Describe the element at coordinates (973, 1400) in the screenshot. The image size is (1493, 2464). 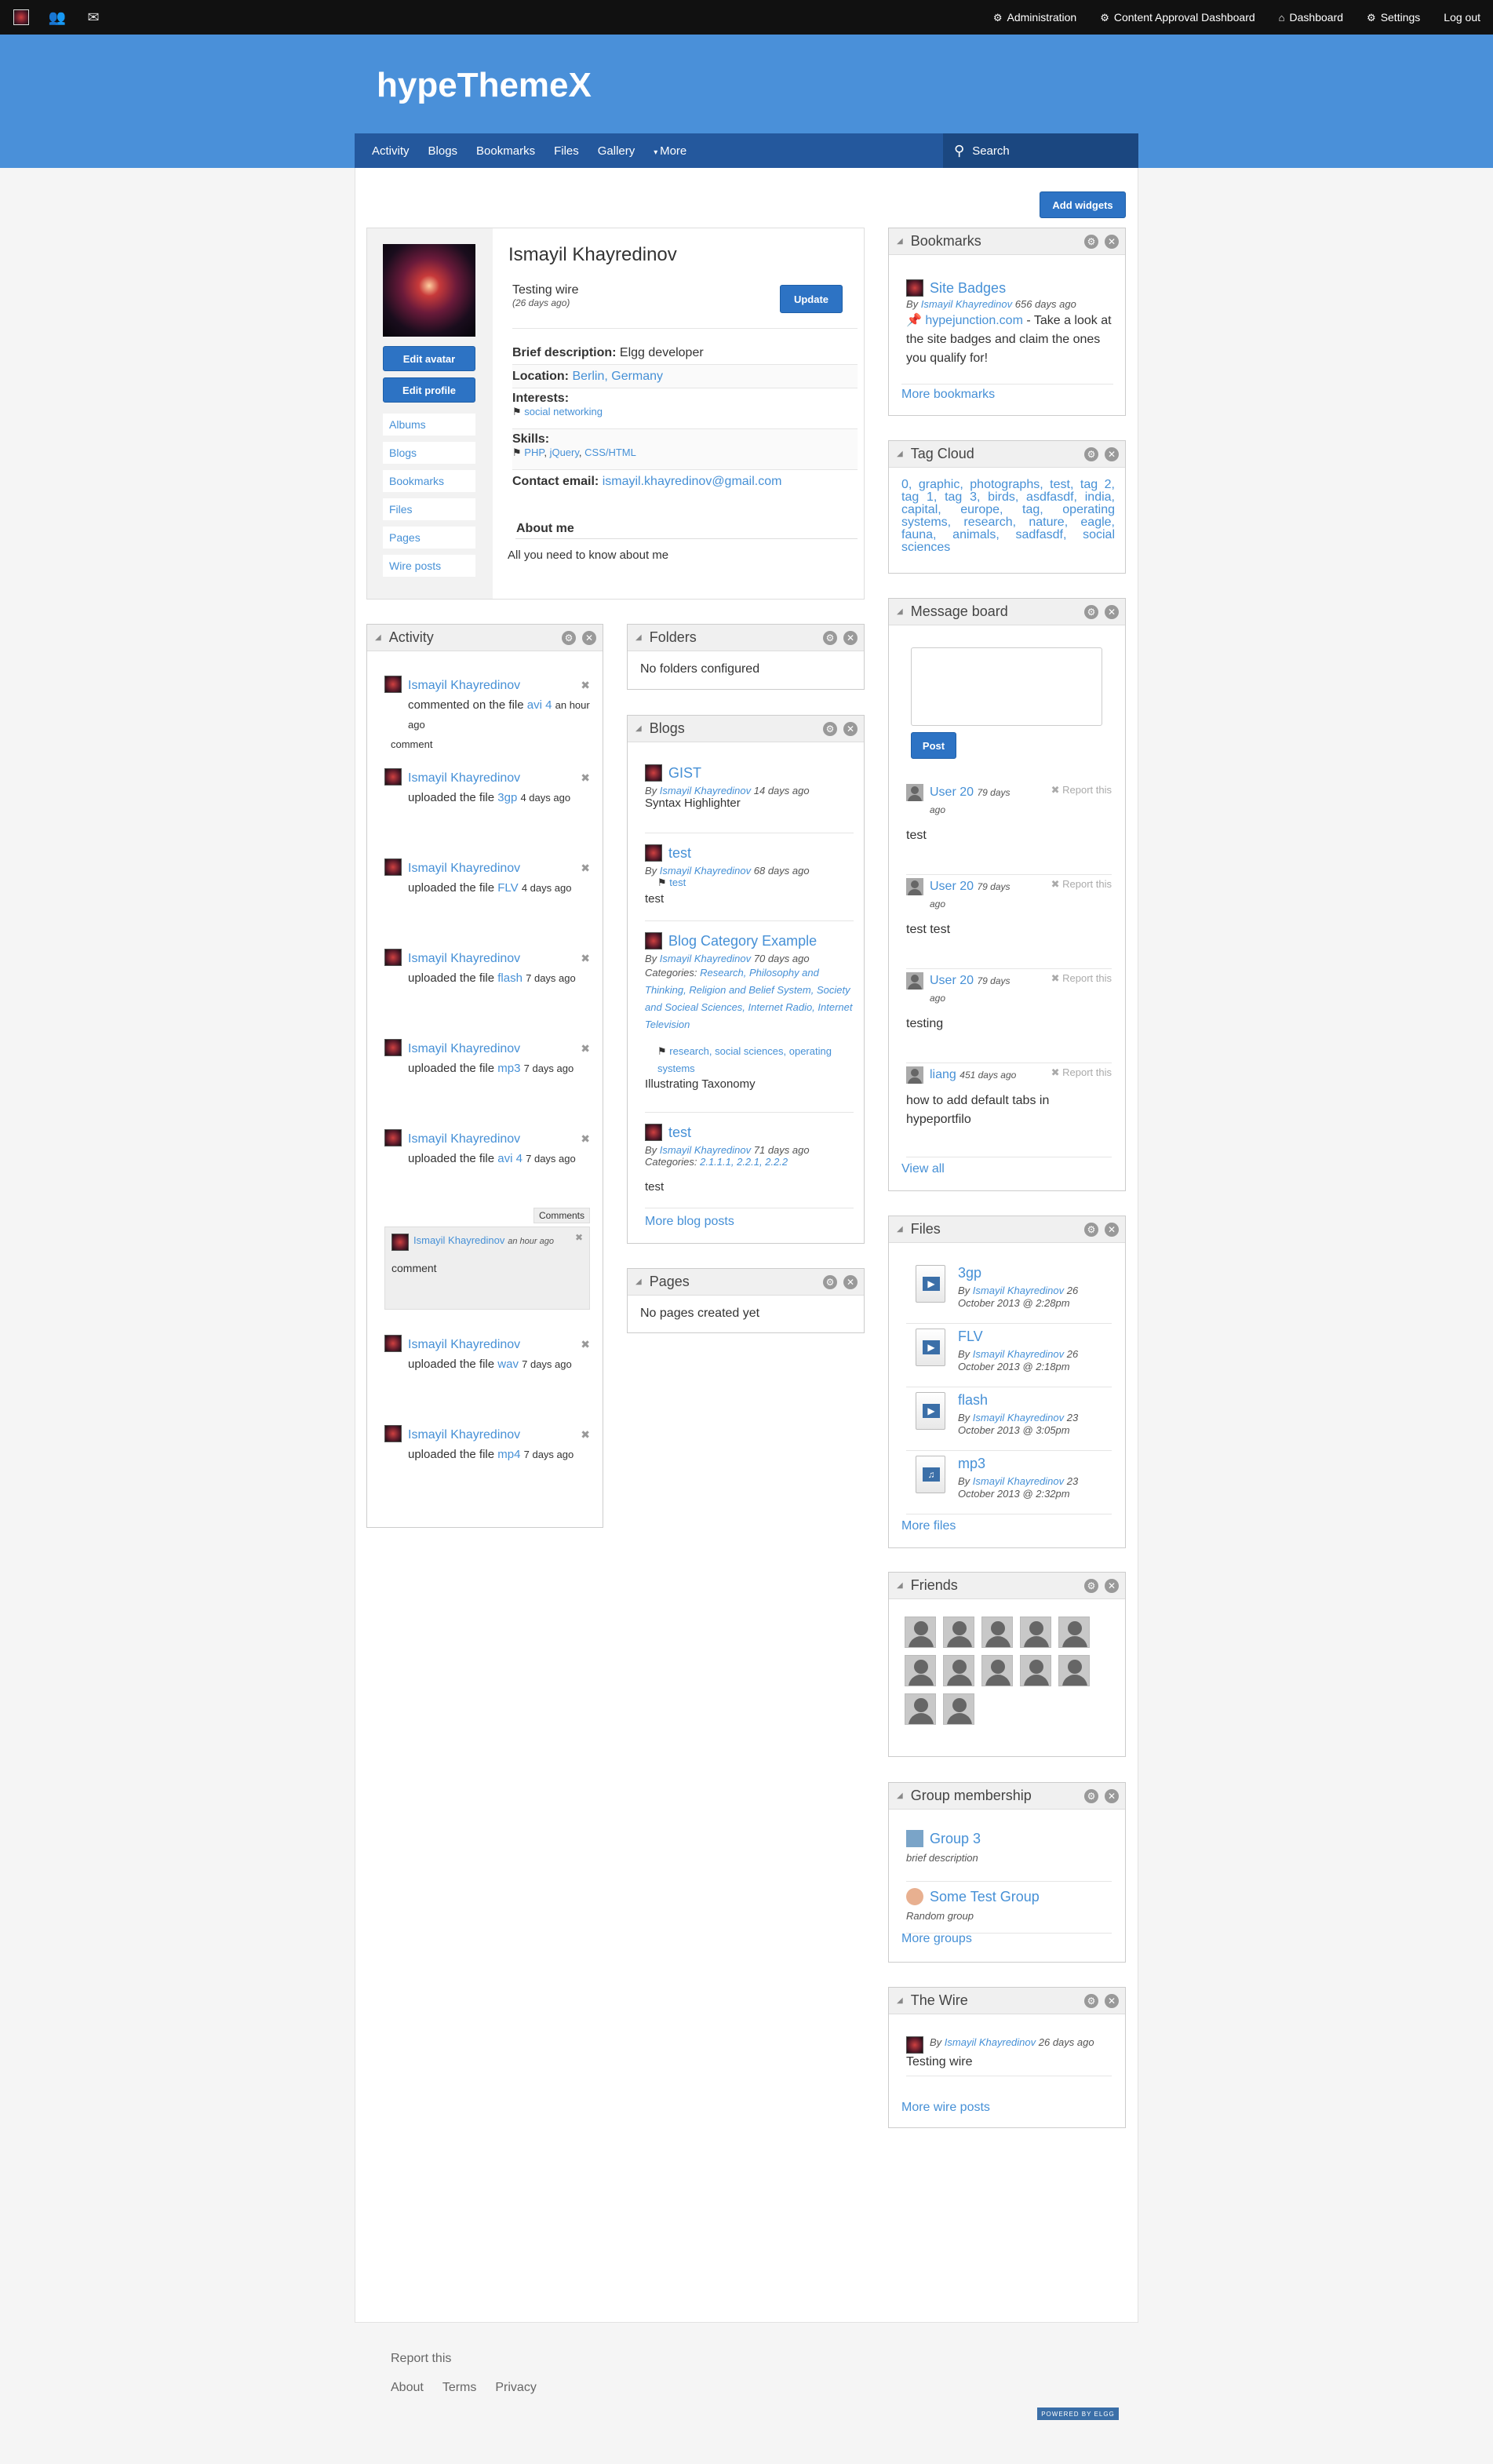
I see `file-name: flash` at that location.